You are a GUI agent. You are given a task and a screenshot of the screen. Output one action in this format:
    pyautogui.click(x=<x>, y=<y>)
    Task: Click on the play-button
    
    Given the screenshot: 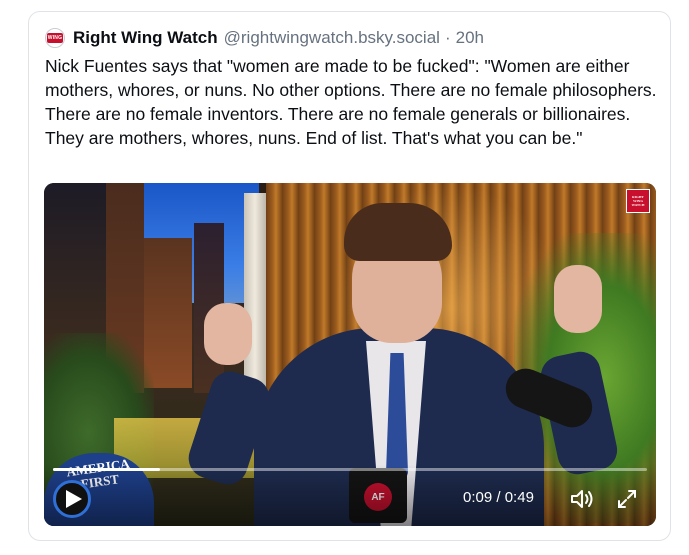 What is the action you would take?
    pyautogui.click(x=72, y=499)
    